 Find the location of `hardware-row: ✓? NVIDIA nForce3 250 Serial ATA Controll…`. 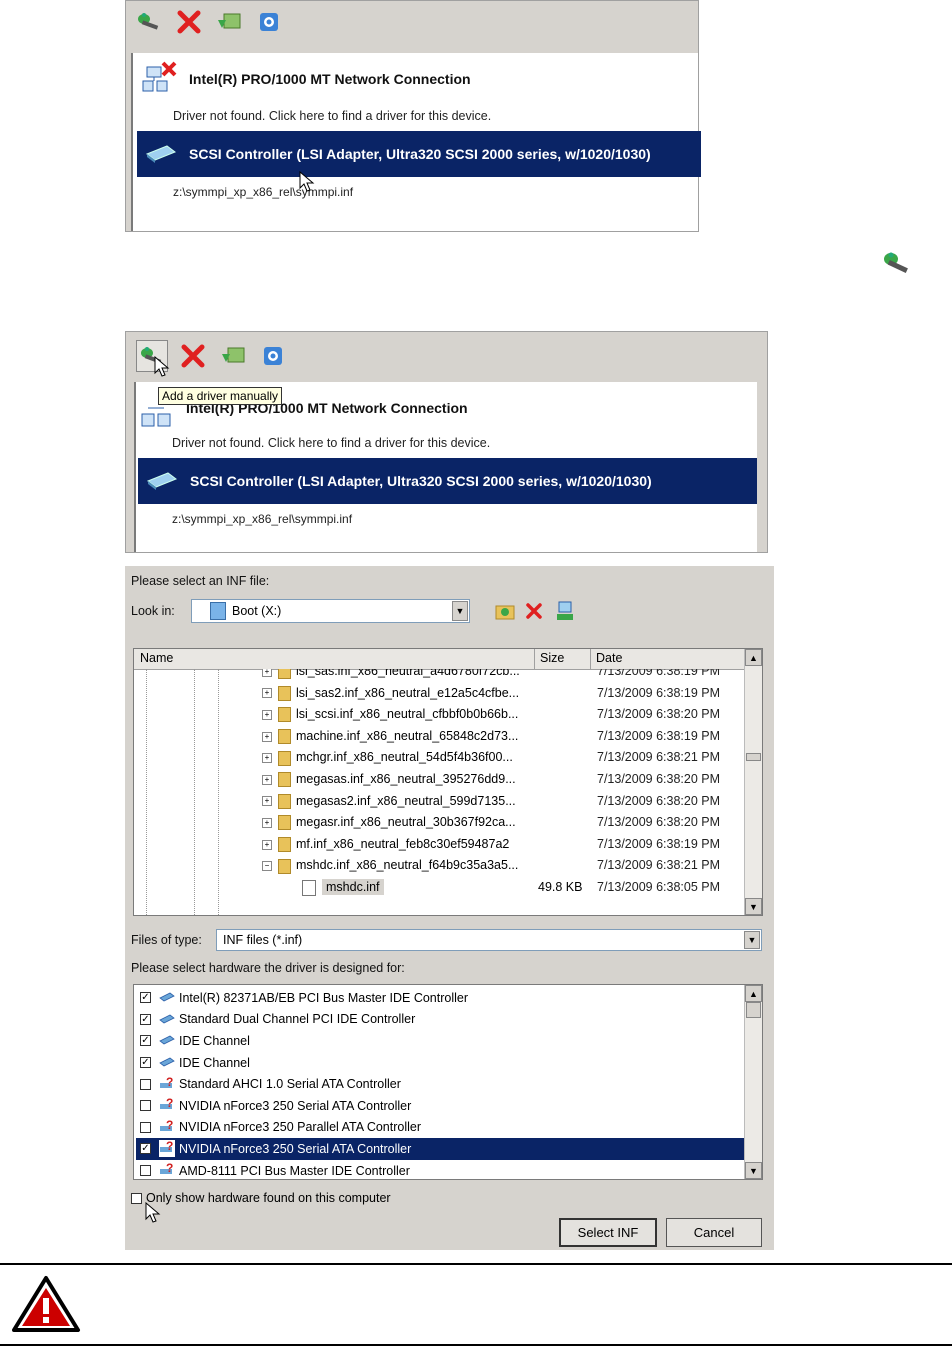

hardware-row: ✓? NVIDIA nForce3 250 Serial ATA Controll… is located at coordinates (440, 1149).